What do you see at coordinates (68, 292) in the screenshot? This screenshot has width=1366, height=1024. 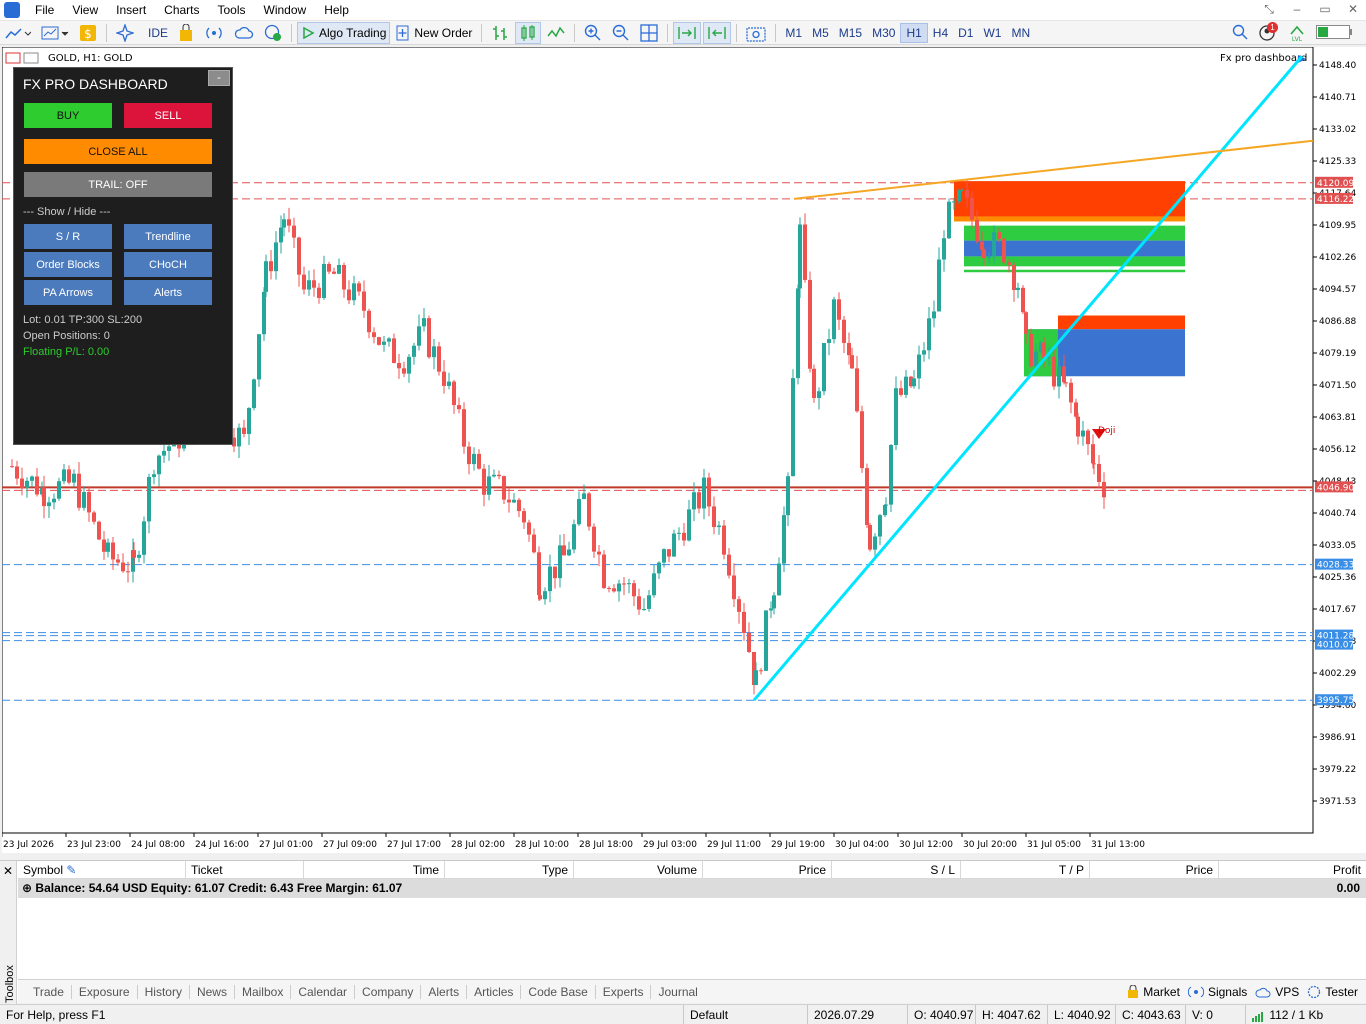 I see `pa-arrows-toggle-button: PA Arrows` at bounding box center [68, 292].